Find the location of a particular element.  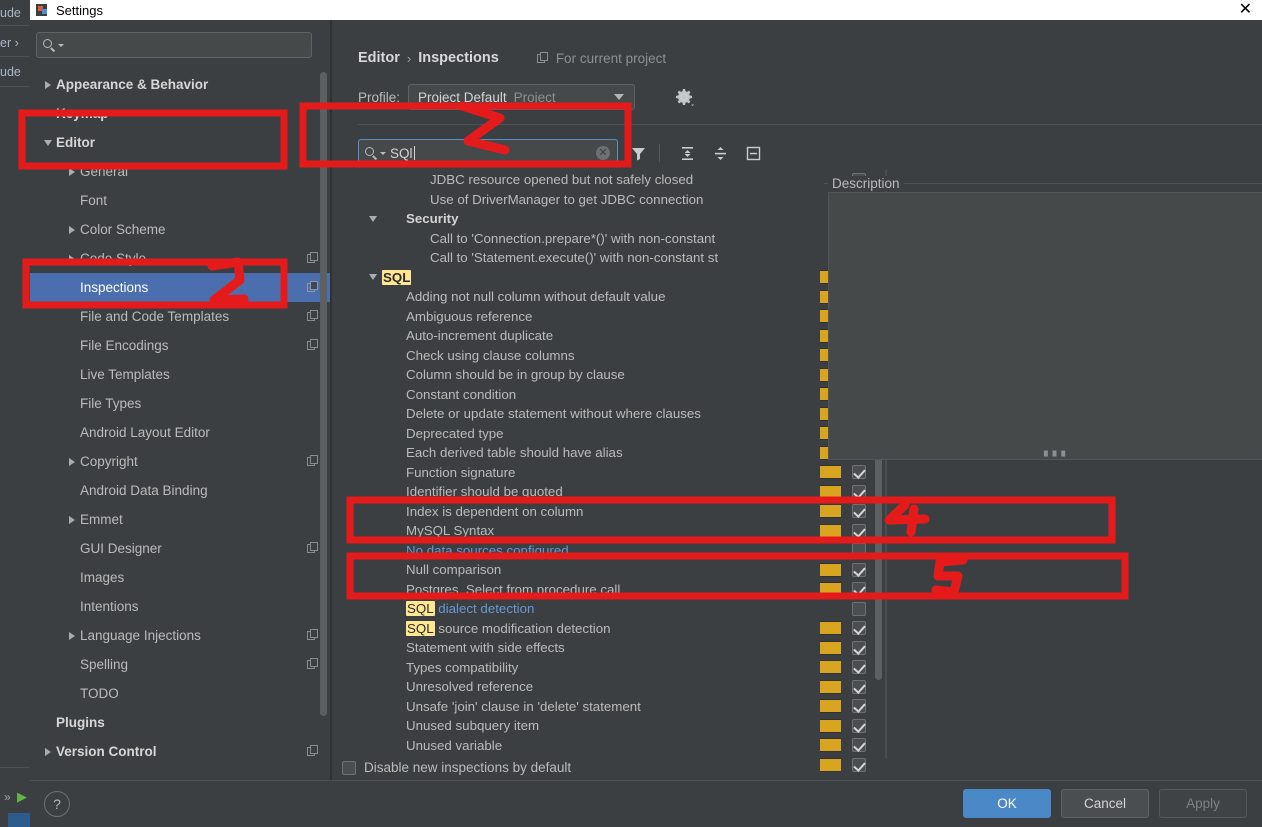

reset-panel-icon is located at coordinates (753, 153).